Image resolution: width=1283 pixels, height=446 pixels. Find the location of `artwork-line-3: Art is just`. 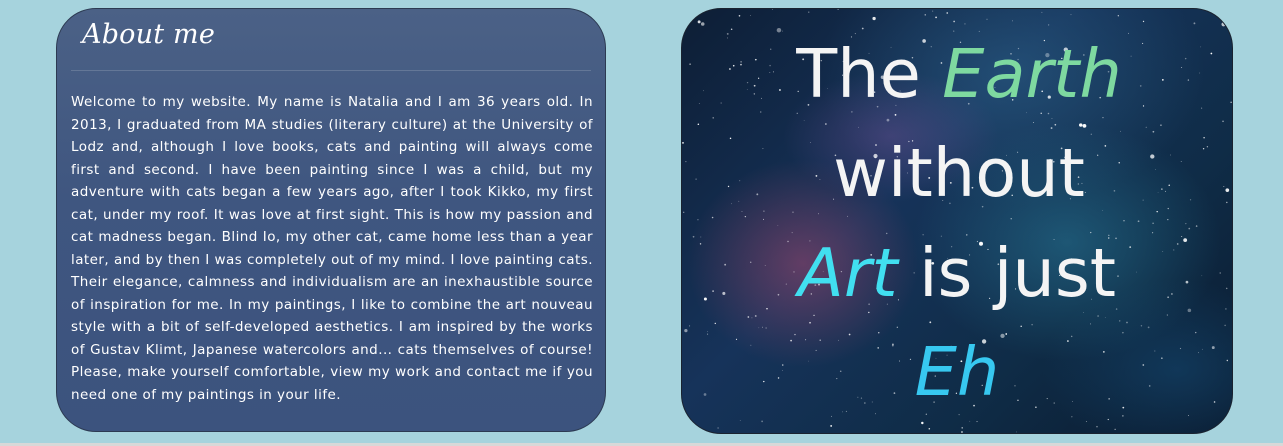

artwork-line-3: Art is just is located at coordinates (957, 273).